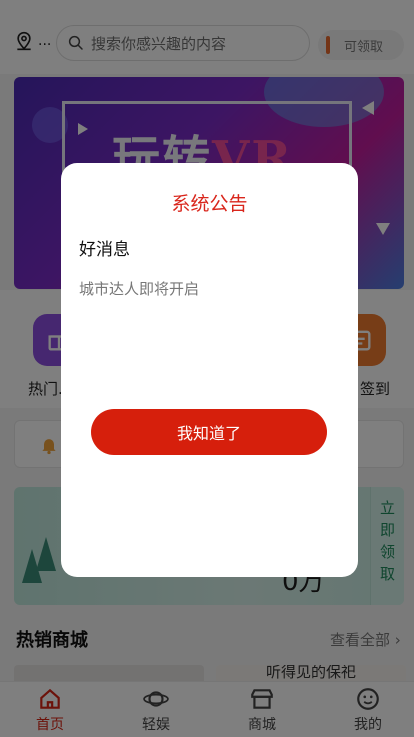 This screenshot has width=414, height=737. I want to click on dialog-body-text: 城市达人即将开启, so click(139, 289).